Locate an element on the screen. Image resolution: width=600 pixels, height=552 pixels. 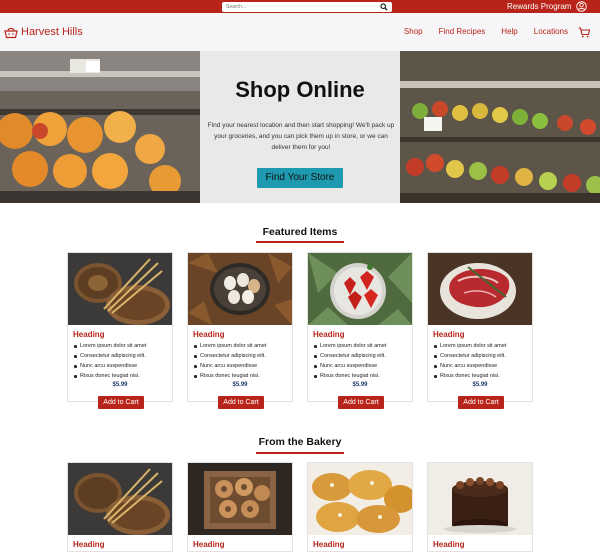
bakery-underline is located at coordinates (300, 453).